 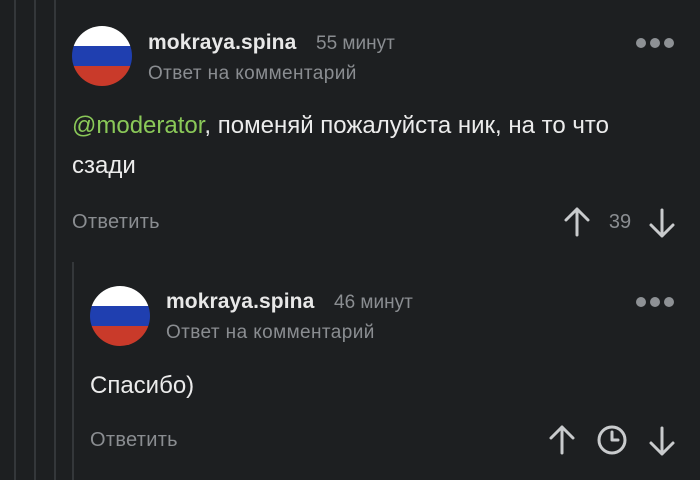 What do you see at coordinates (612, 440) in the screenshot?
I see `clock-icon` at bounding box center [612, 440].